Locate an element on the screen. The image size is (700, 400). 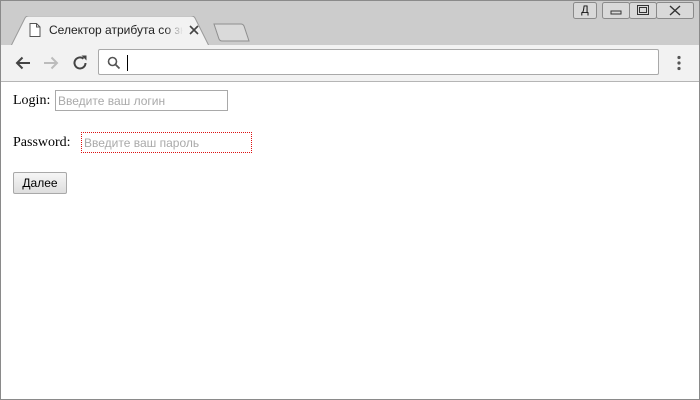
page-icon is located at coordinates (35, 30).